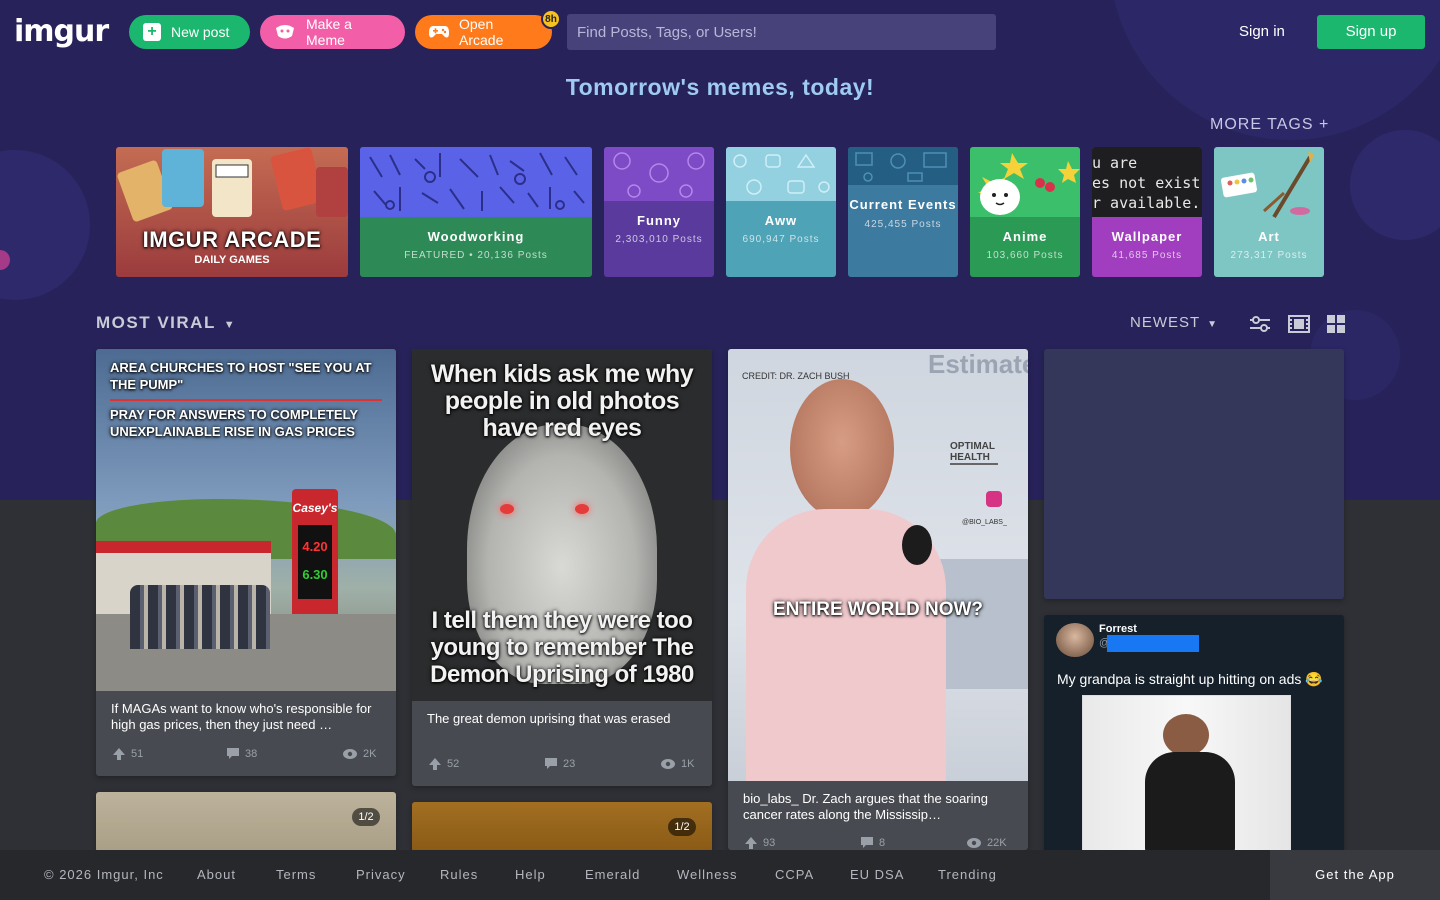 The width and height of the screenshot is (1440, 900). Describe the element at coordinates (1299, 324) in the screenshot. I see `layout-filmstrip-icon` at that location.